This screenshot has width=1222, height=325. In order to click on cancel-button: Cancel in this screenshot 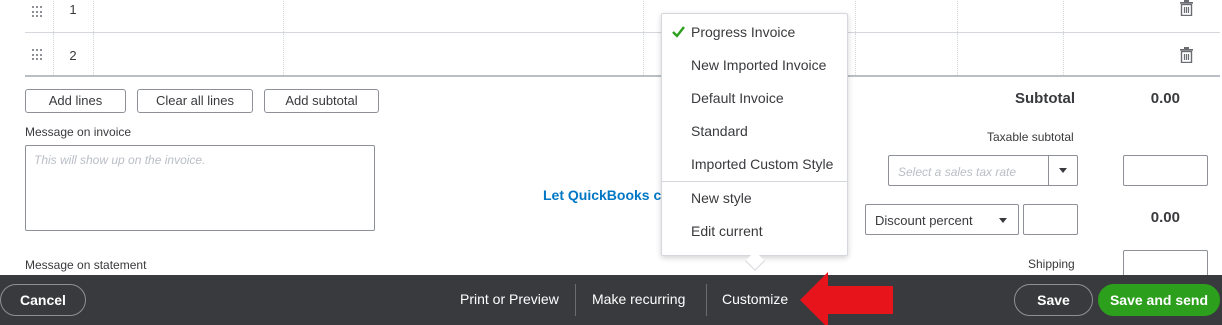, I will do `click(43, 300)`.